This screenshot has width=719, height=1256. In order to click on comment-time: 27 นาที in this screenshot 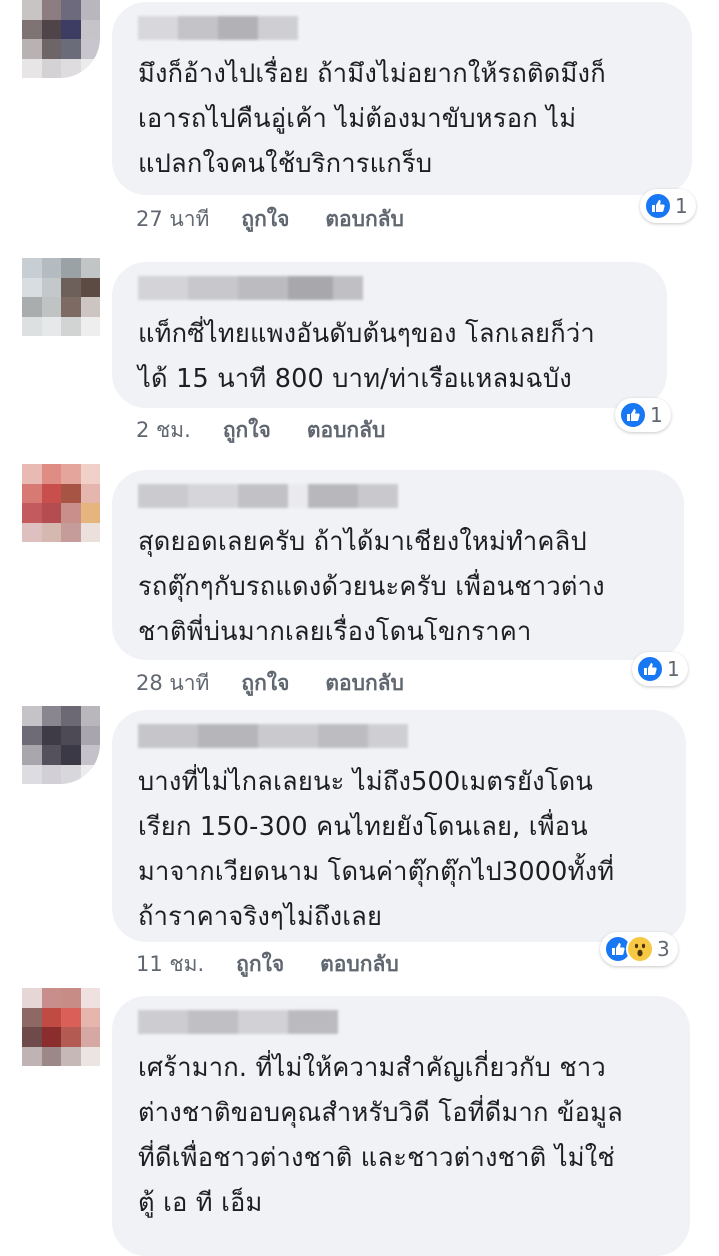, I will do `click(172, 219)`.